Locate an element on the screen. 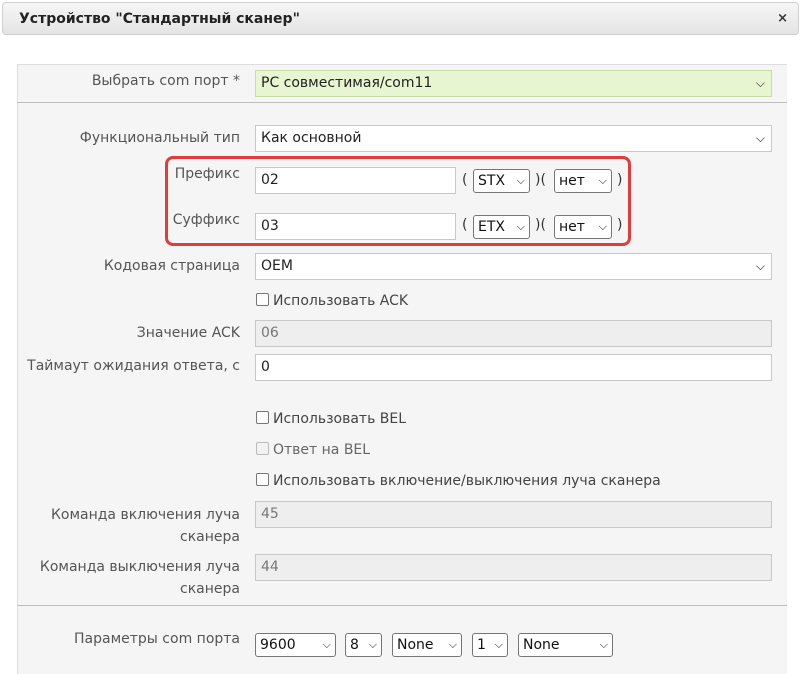  use-bel-checkbox: Использовать BEL is located at coordinates (331, 419).